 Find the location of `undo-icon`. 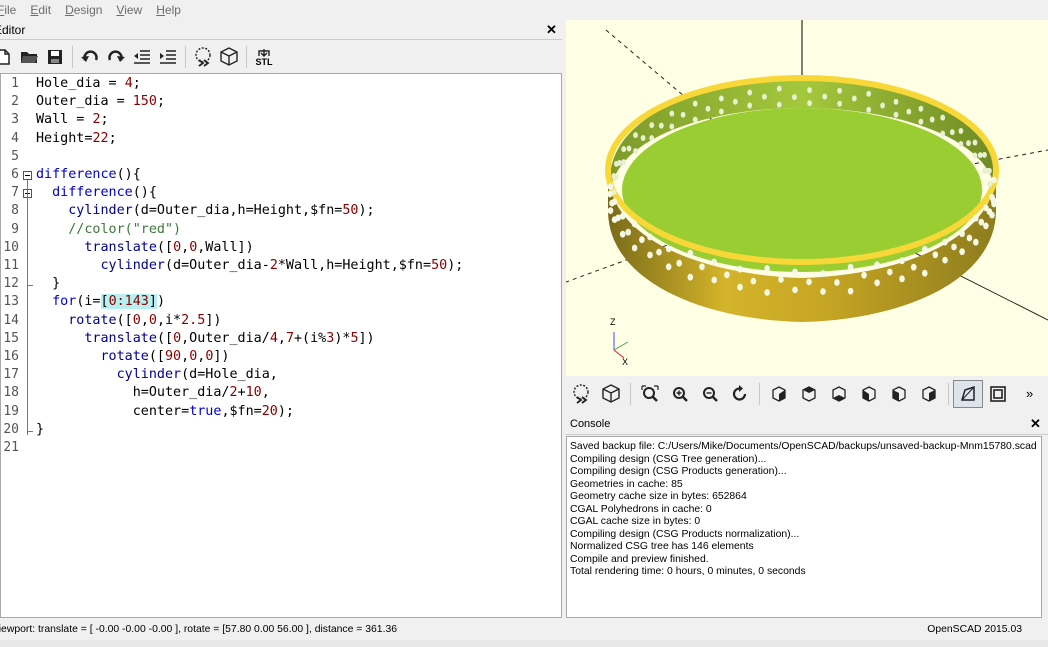

undo-icon is located at coordinates (90, 57).